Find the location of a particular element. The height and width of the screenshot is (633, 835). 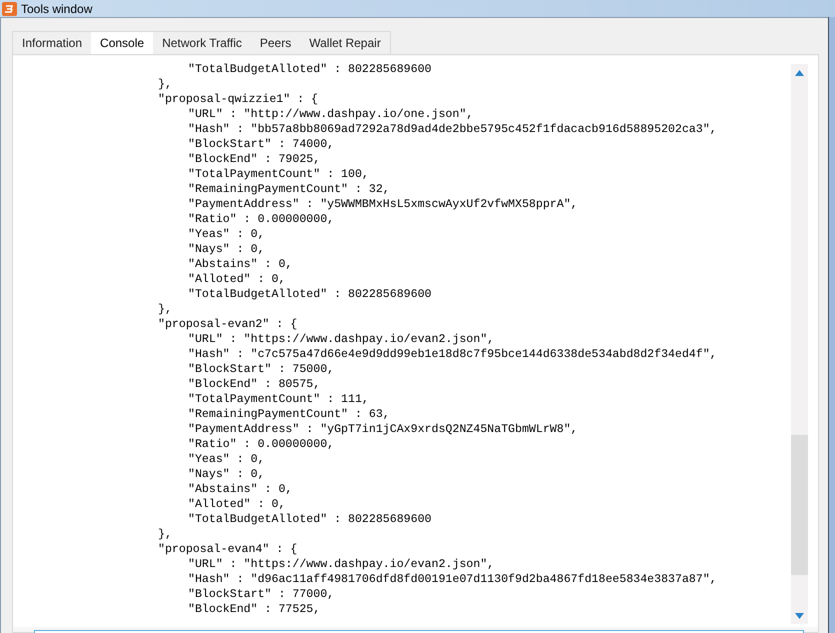

console-line: "BlockEnd" : 77525, is located at coordinates (254, 609).